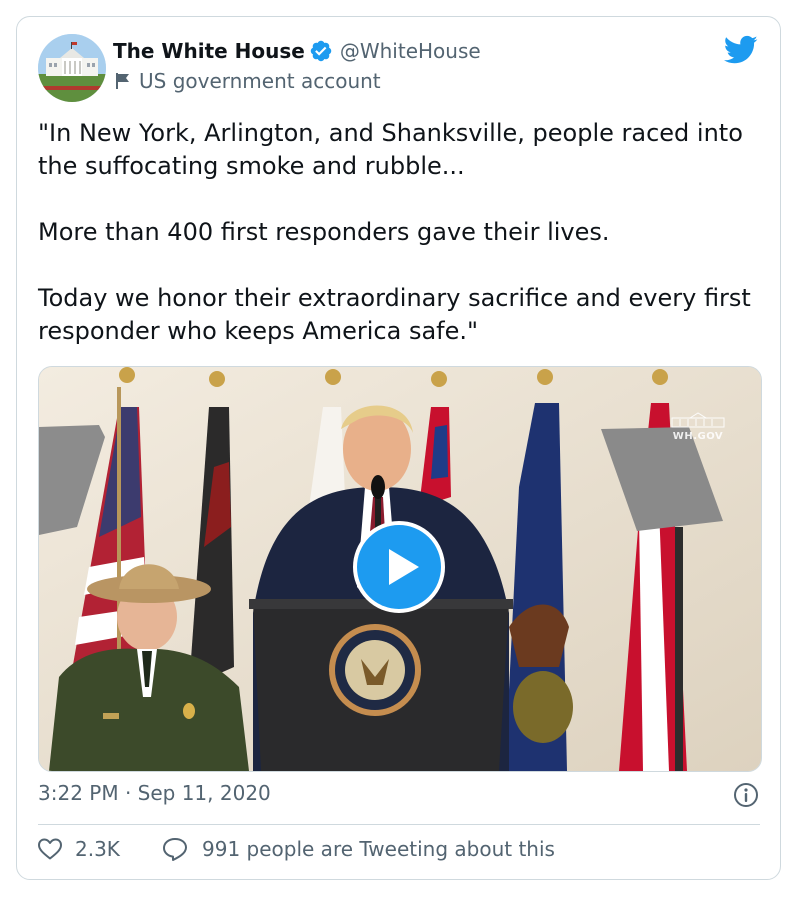 Image resolution: width=799 pixels, height=900 pixels. I want to click on video-watermark: WH.GOV, so click(698, 427).